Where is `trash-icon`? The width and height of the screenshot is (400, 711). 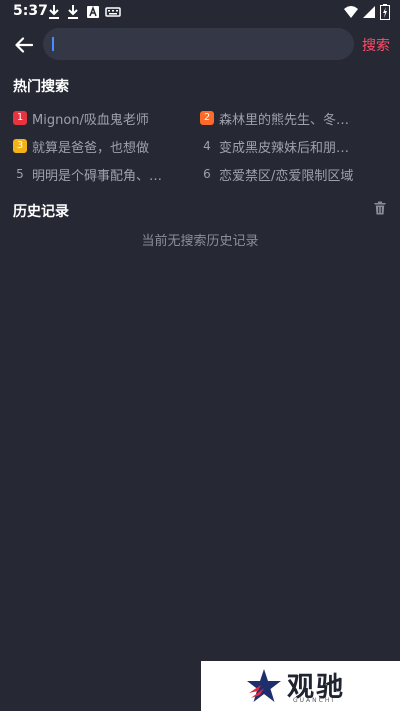 trash-icon is located at coordinates (380, 208).